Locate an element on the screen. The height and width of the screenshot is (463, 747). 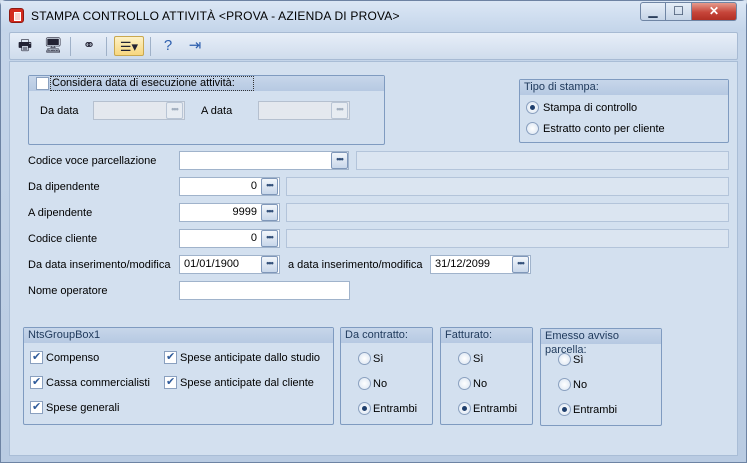
radio-stampa-controllo is located at coordinates (532, 107).